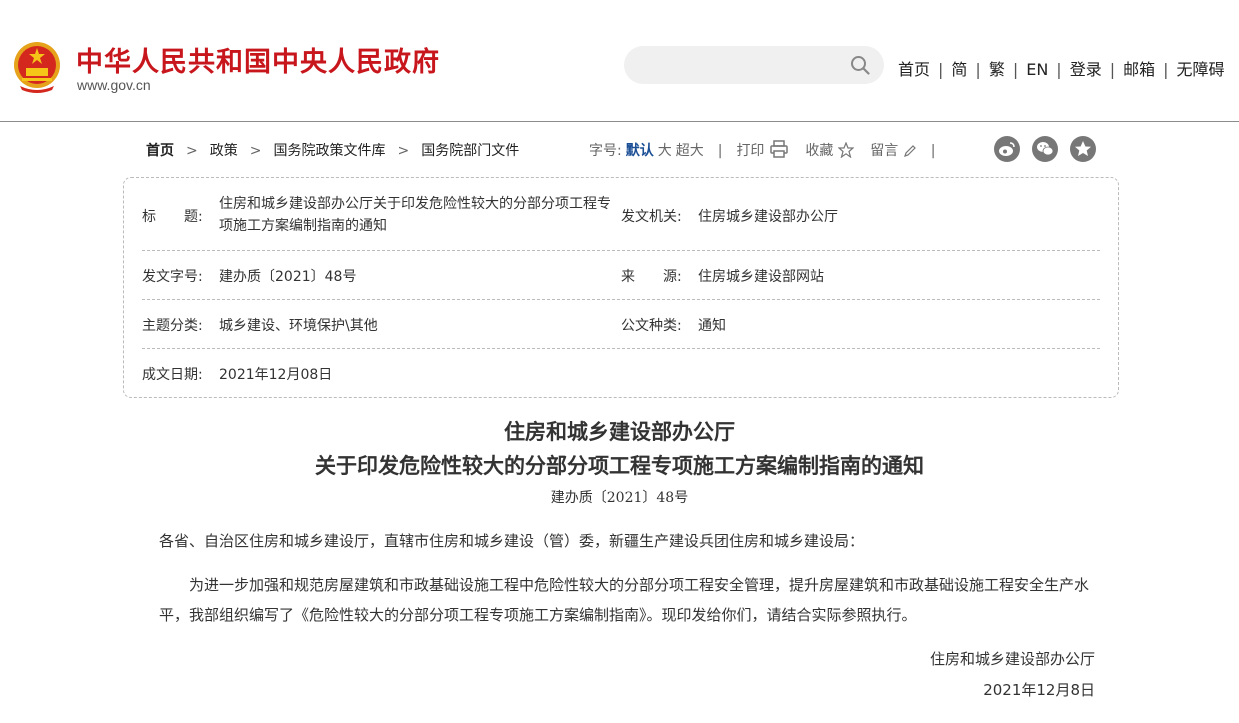 This screenshot has width=1239, height=723. Describe the element at coordinates (172, 277) in the screenshot. I see `doc-number-label: 发文字号:` at that location.